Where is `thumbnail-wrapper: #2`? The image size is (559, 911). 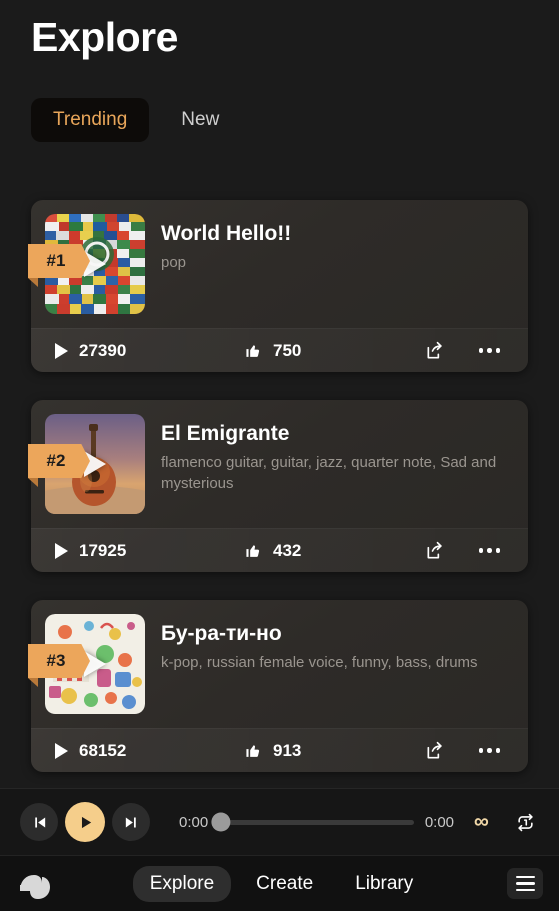
thumbnail-wrapper: #2 is located at coordinates (86, 464).